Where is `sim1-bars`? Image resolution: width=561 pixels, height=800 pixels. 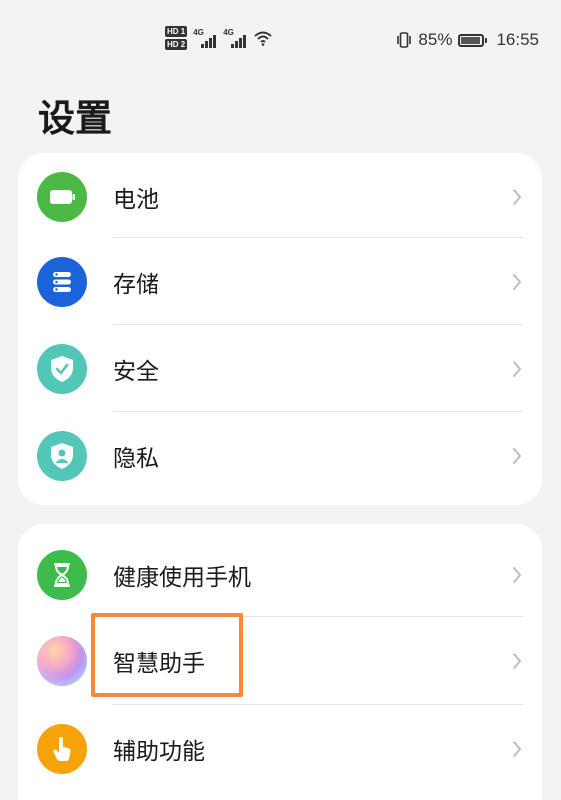 sim1-bars is located at coordinates (208, 41).